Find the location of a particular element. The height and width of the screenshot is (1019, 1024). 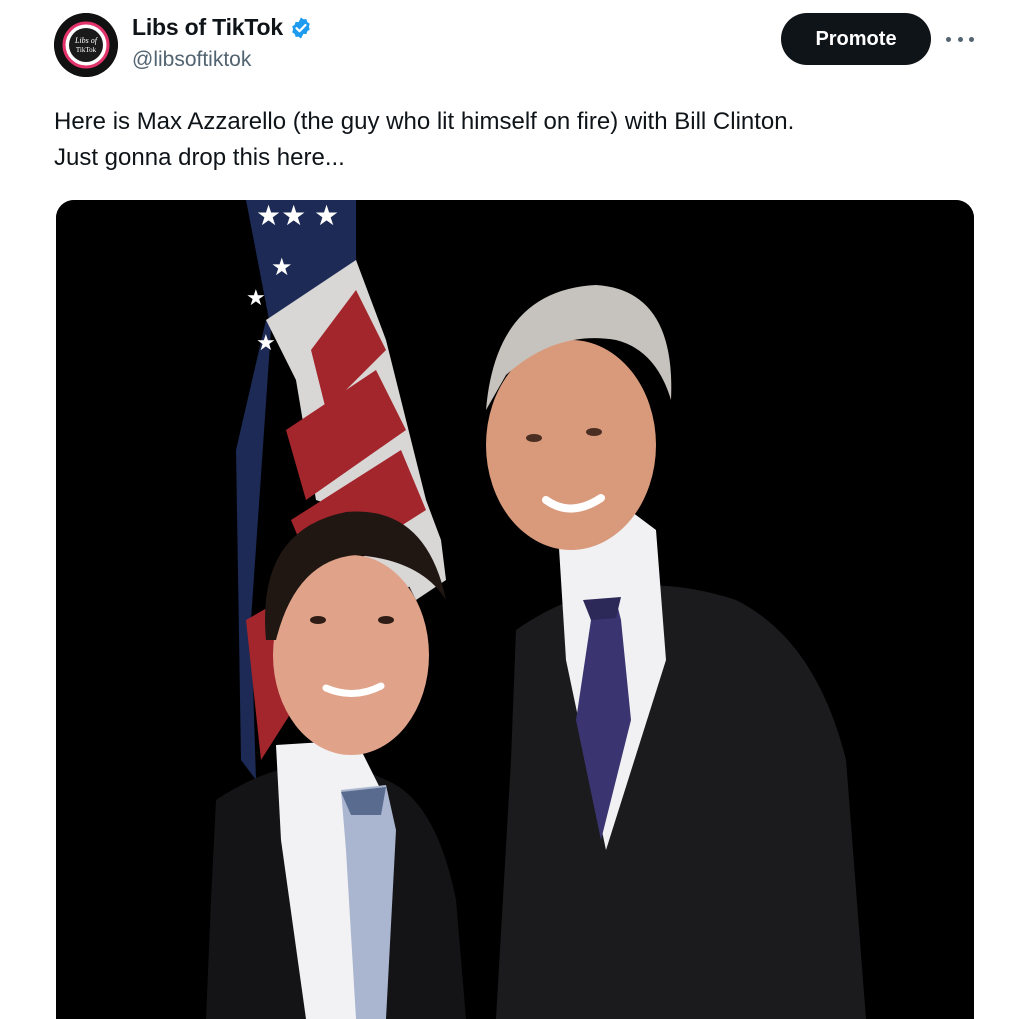

author-name-row: Libs of TikTok is located at coordinates (222, 27).